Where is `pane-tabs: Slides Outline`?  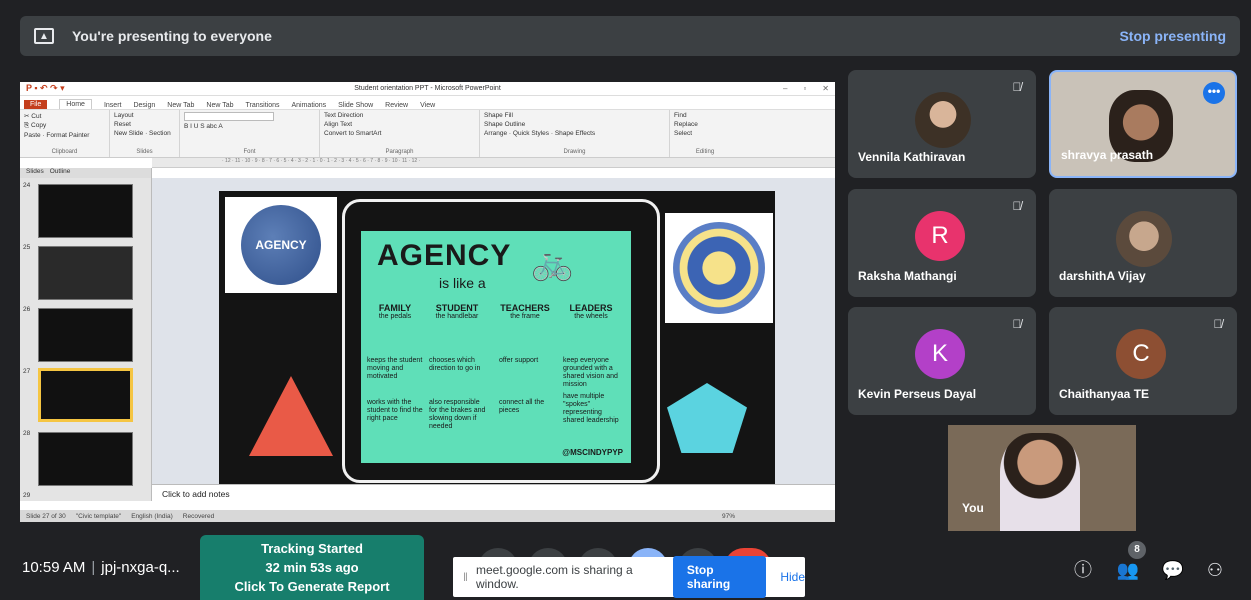 pane-tabs: Slides Outline is located at coordinates (85, 173).